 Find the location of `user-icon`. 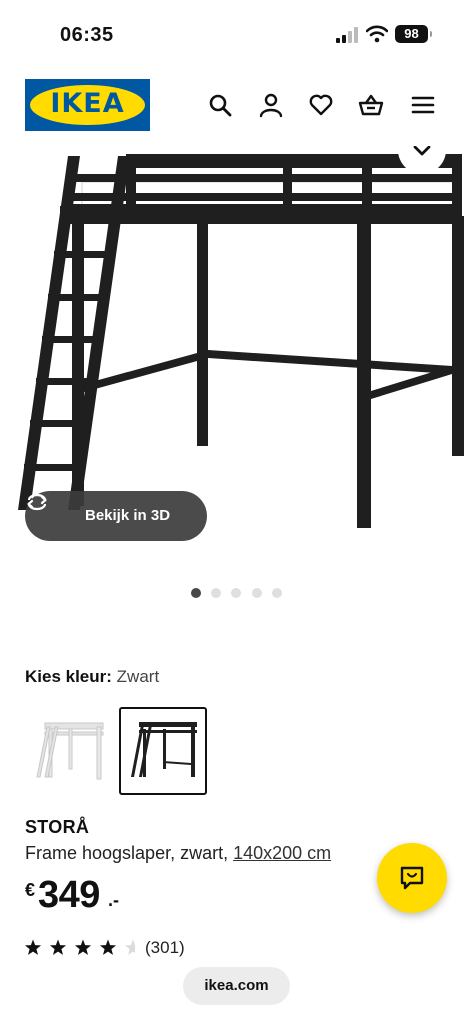

user-icon is located at coordinates (271, 105).